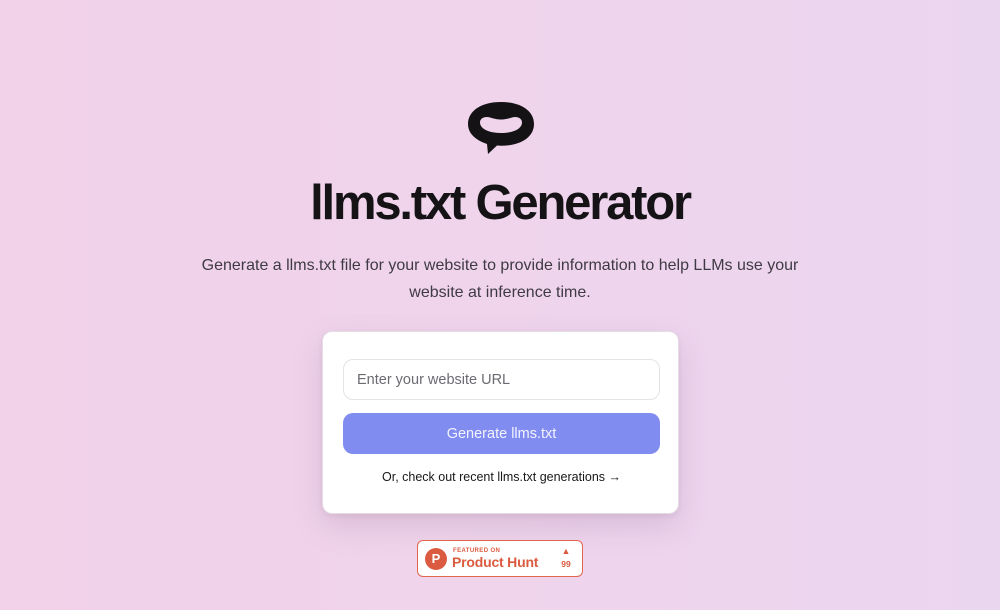 This screenshot has width=1000, height=610. What do you see at coordinates (501, 203) in the screenshot?
I see `page-title: llms.txt Generator` at bounding box center [501, 203].